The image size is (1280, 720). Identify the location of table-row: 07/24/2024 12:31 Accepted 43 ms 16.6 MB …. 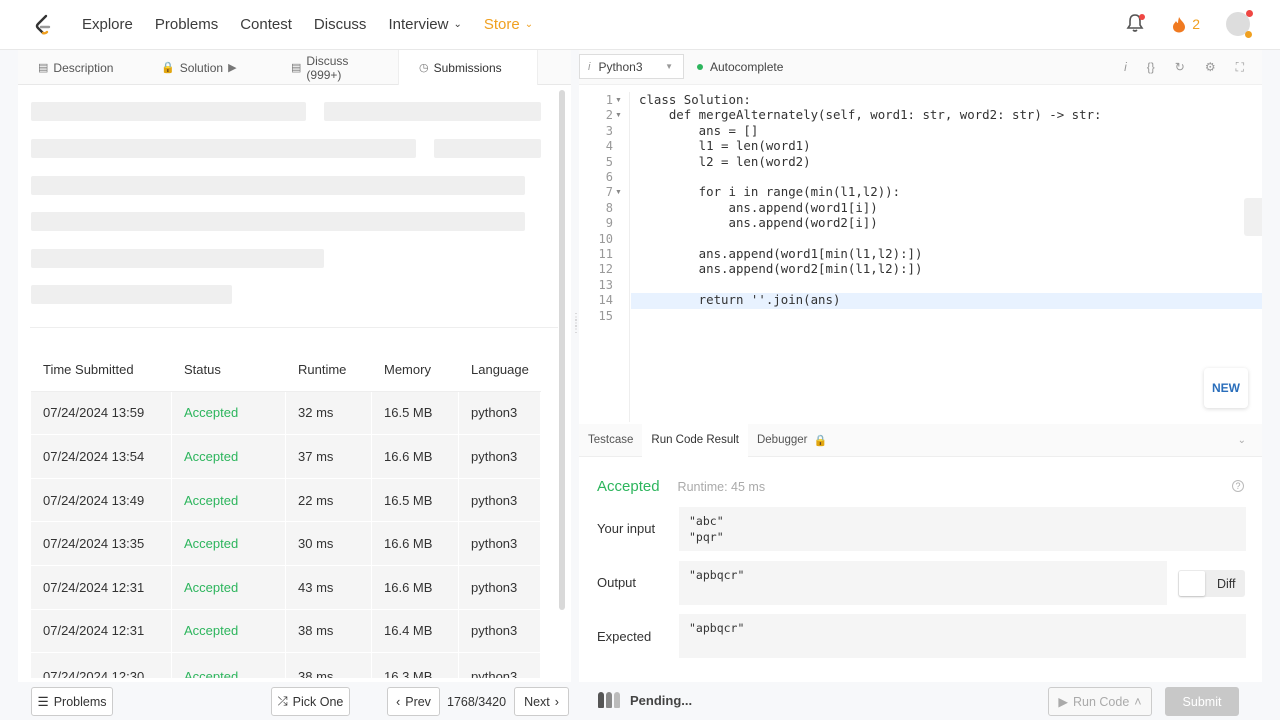
(286, 587).